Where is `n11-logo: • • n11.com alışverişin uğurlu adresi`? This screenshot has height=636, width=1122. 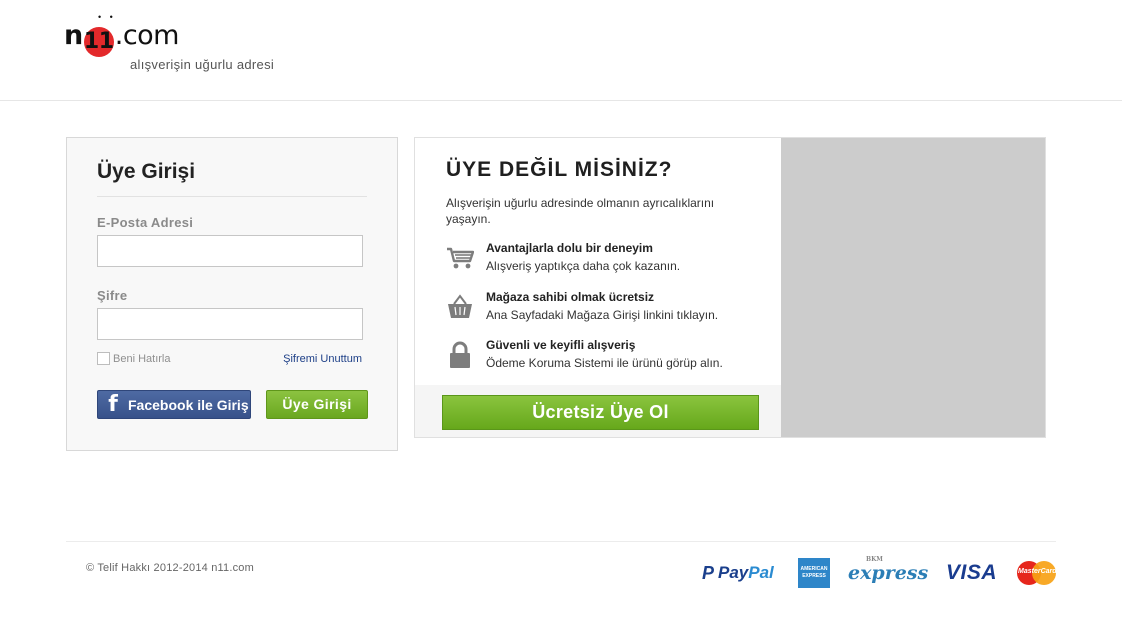 n11-logo: • • n11.com alışverişin uğurlu adresi is located at coordinates (174, 43).